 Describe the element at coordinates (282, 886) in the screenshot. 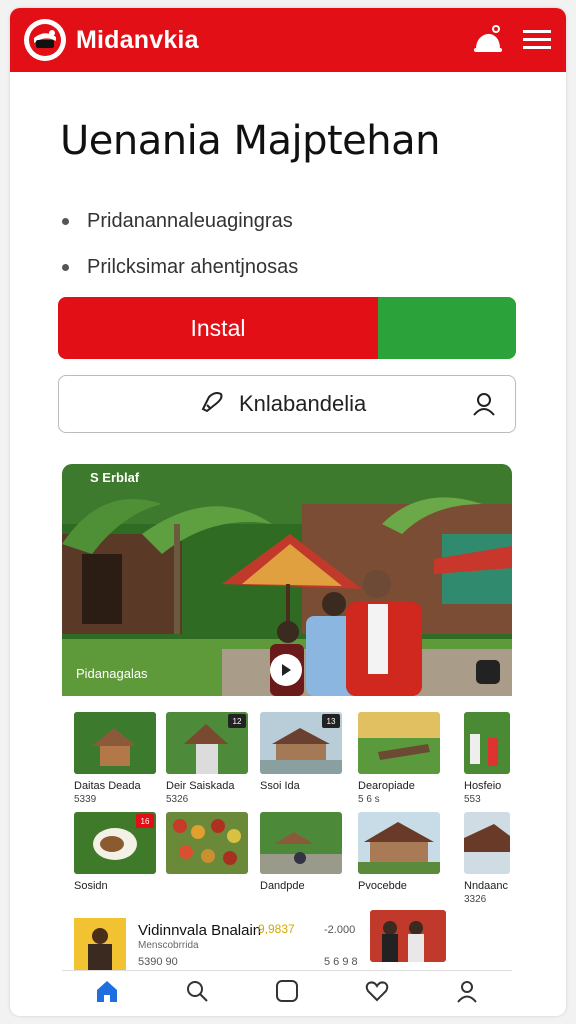

I see `item-title: Dandpde` at that location.